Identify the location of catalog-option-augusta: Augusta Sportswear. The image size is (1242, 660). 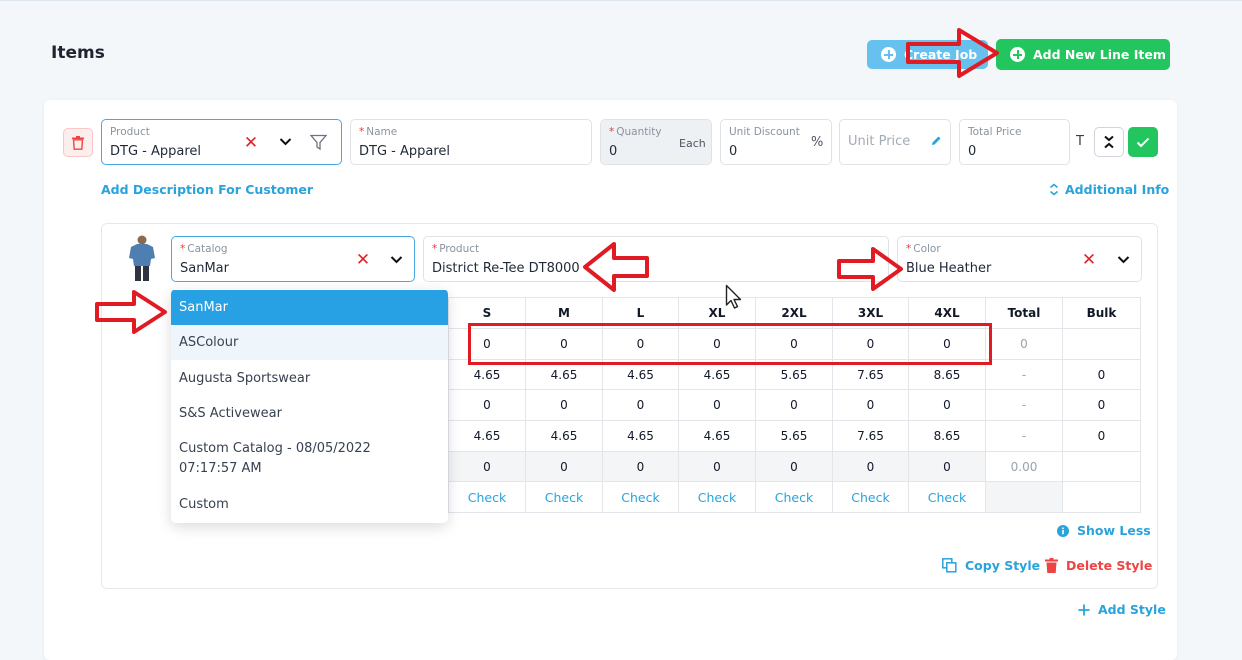
(309, 378).